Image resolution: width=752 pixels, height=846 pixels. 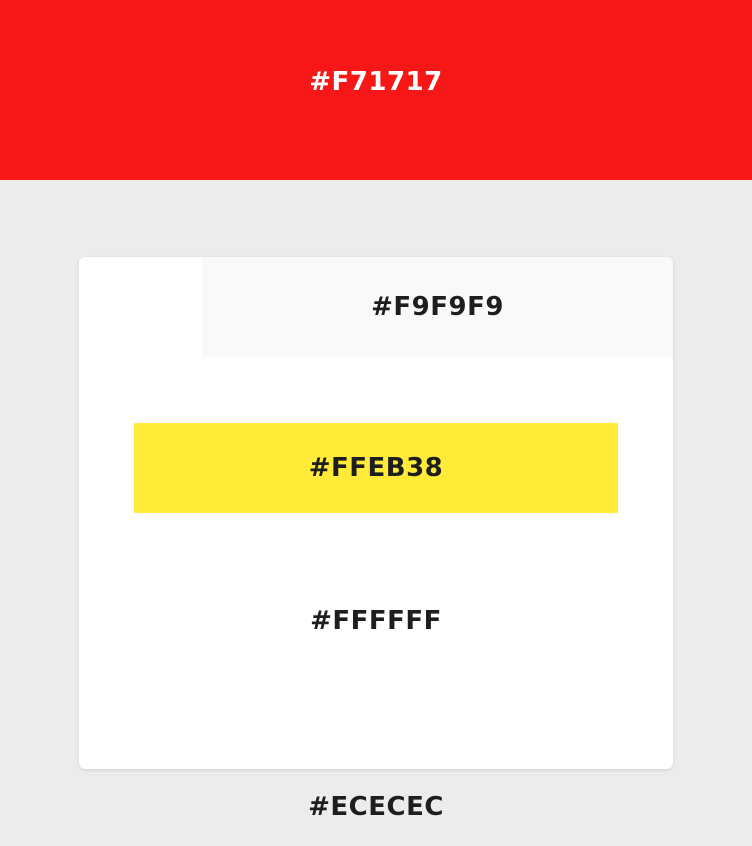 I want to click on strip-swatch: #F9F9F9, so click(x=437, y=307).